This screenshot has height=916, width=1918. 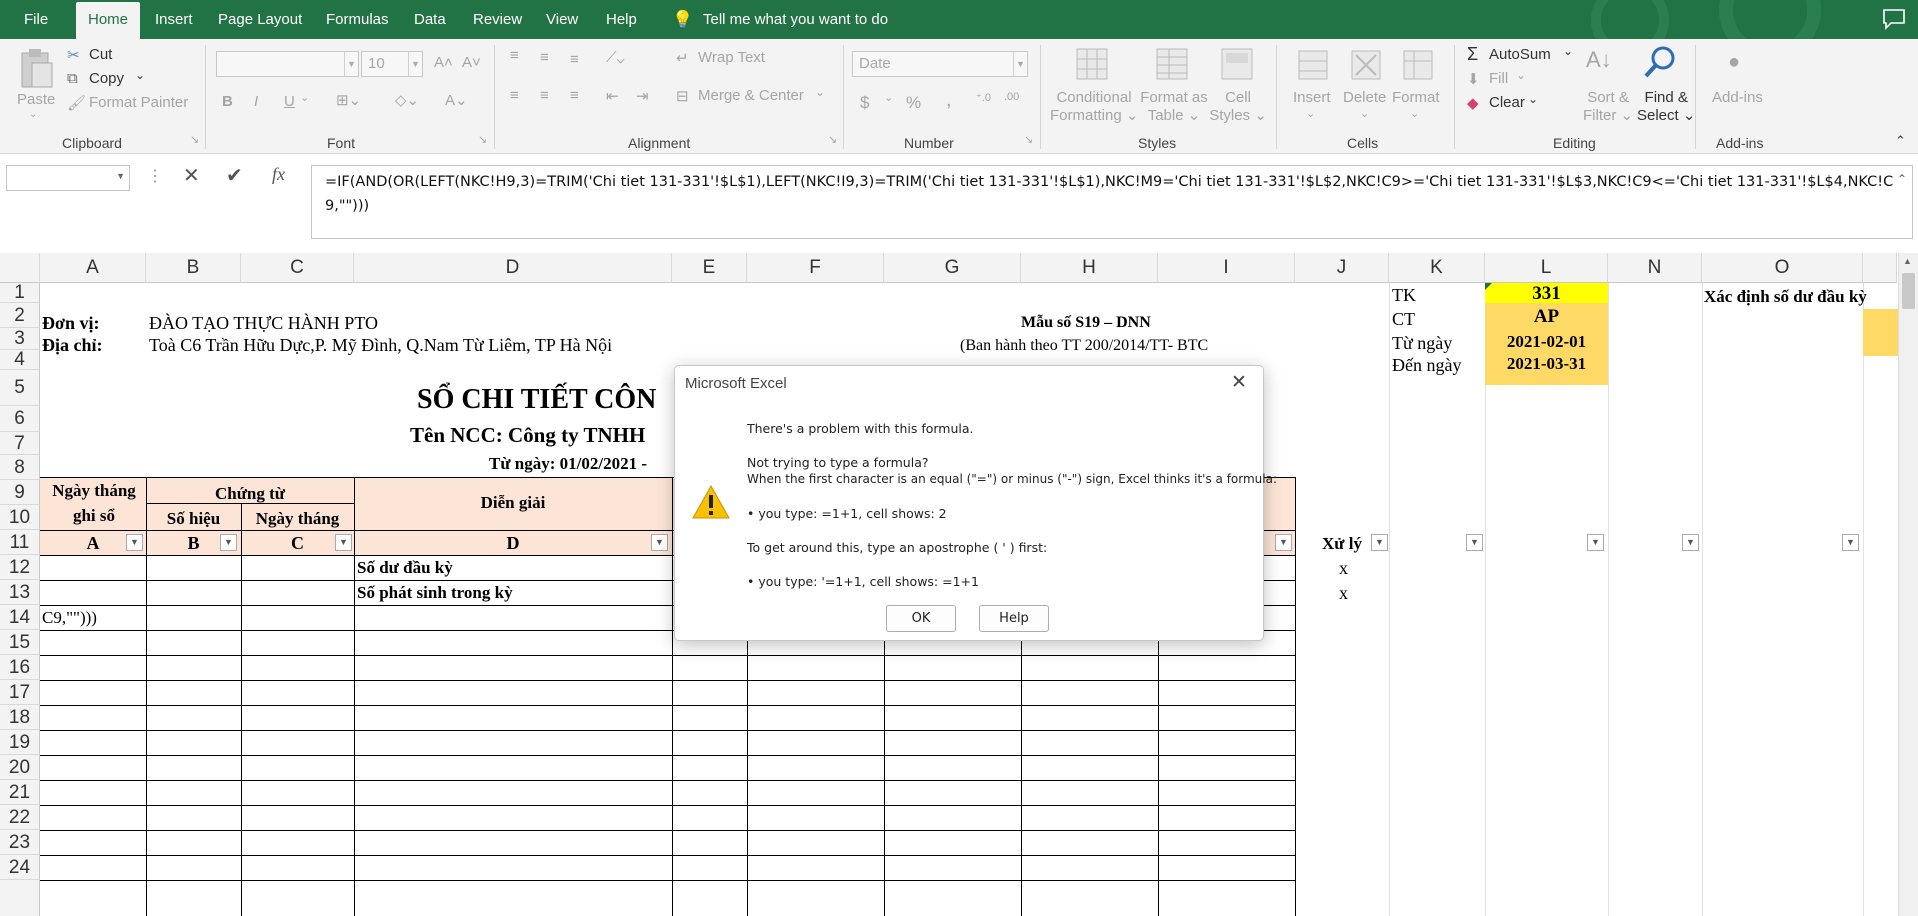 What do you see at coordinates (134, 542) in the screenshot?
I see `filter-dropdown-a: ▼` at bounding box center [134, 542].